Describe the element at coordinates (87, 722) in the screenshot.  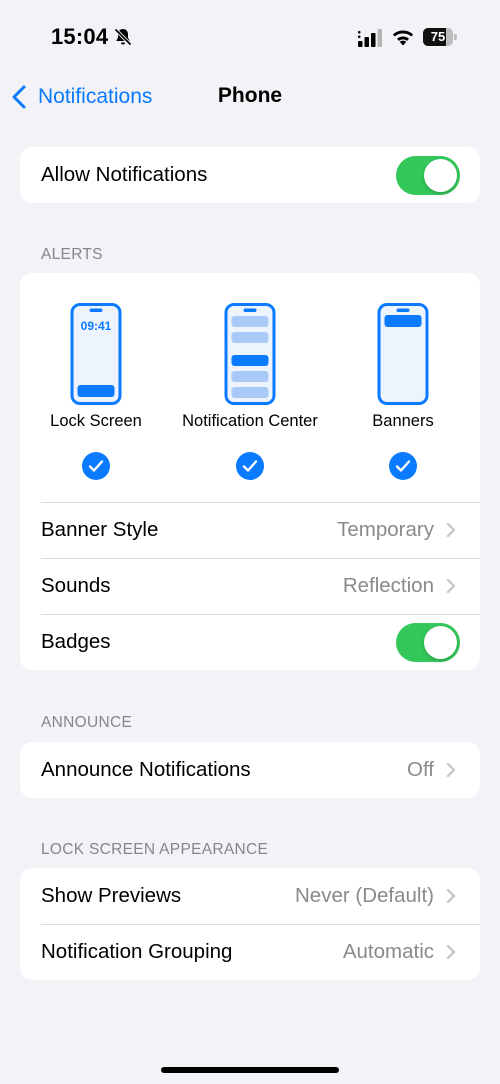
I see `section-header-announce: ANNOUNCE` at that location.